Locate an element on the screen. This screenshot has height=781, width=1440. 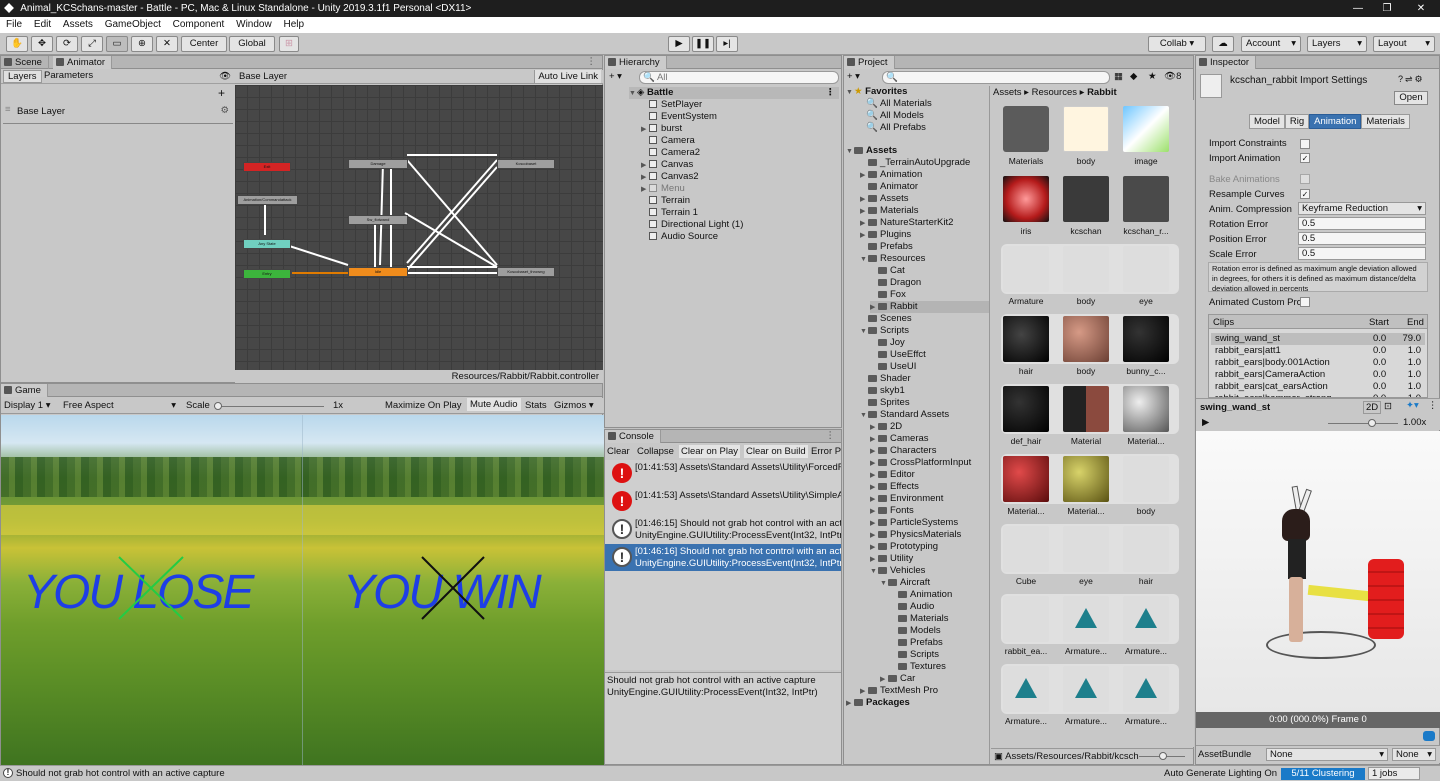
project-folder-item: ▼ Scripts is located at coordinates (884, 331).